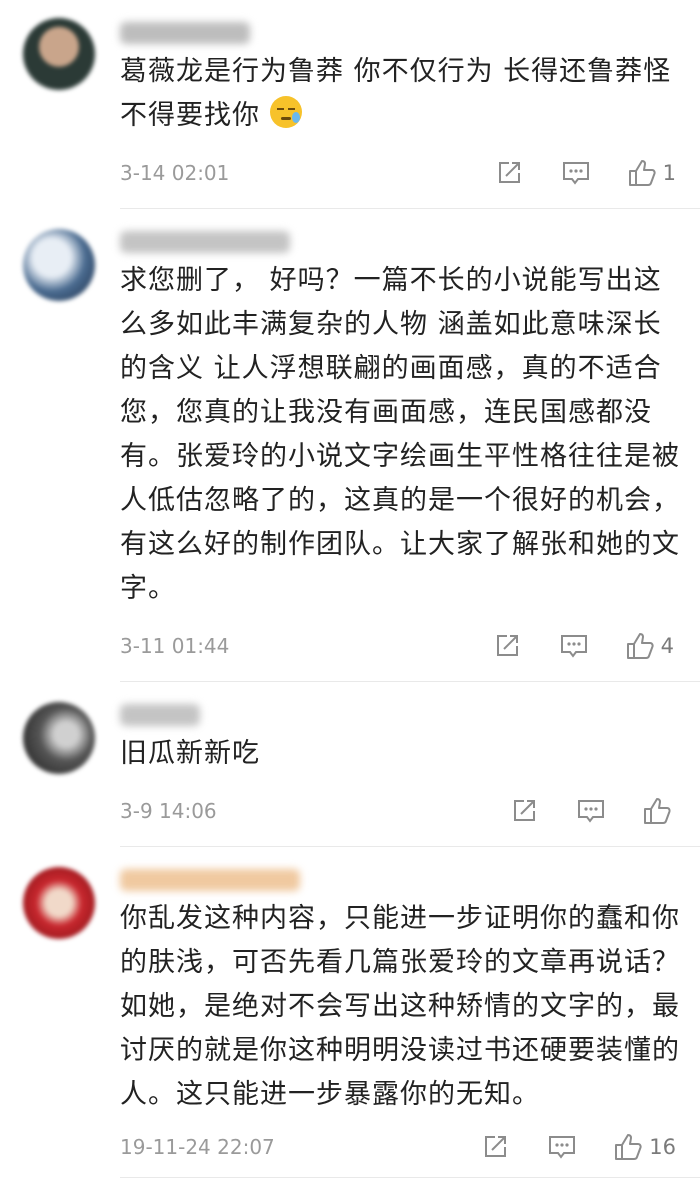 The height and width of the screenshot is (1178, 700). What do you see at coordinates (197, 1147) in the screenshot?
I see `comment-time: 19-11-24 22:07` at bounding box center [197, 1147].